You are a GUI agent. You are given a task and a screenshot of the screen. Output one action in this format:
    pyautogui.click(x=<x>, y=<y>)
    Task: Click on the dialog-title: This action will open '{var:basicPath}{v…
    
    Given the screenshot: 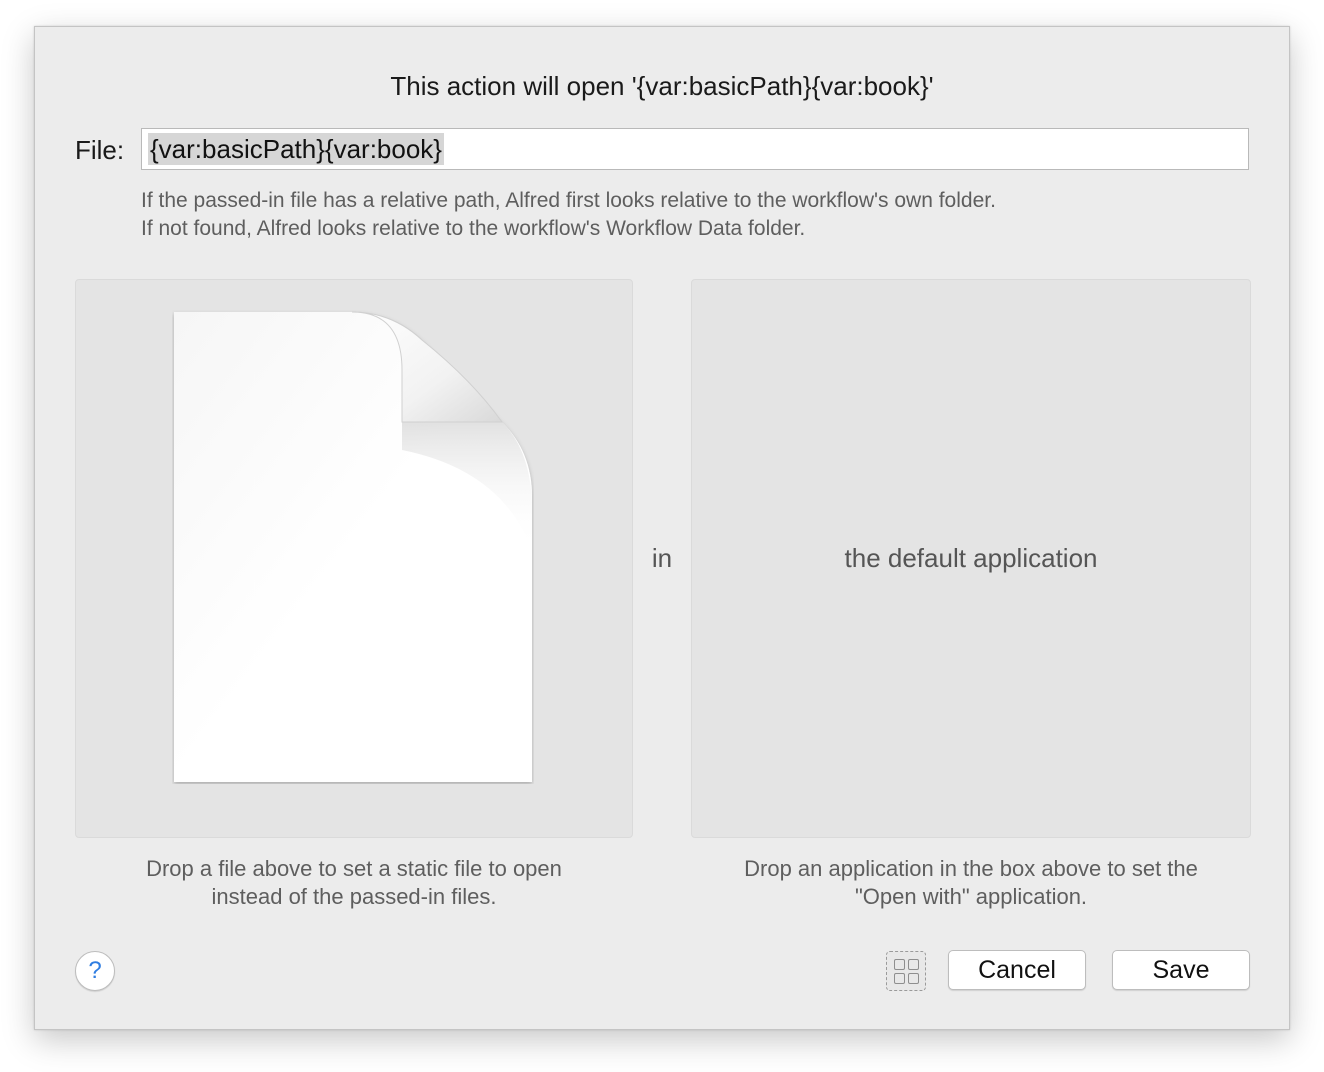 What is the action you would take?
    pyautogui.click(x=662, y=86)
    